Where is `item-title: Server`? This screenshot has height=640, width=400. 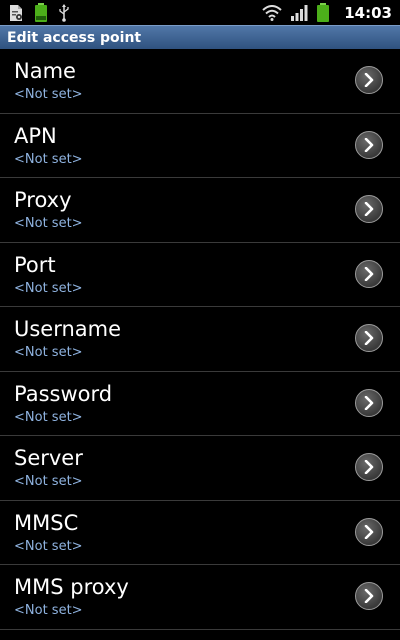 item-title: Server is located at coordinates (48, 458).